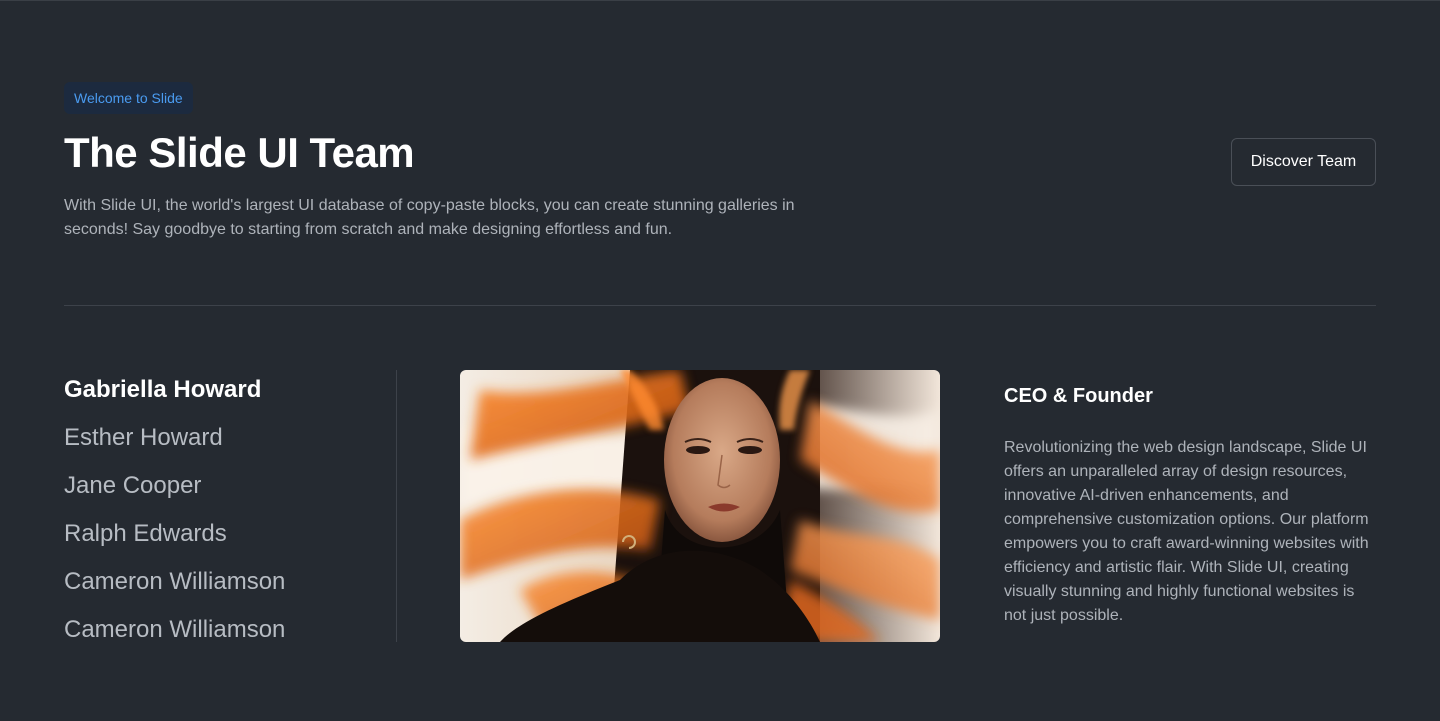 The height and width of the screenshot is (721, 1440). Describe the element at coordinates (128, 98) in the screenshot. I see `welcome-badge: Welcome to Slide` at that location.